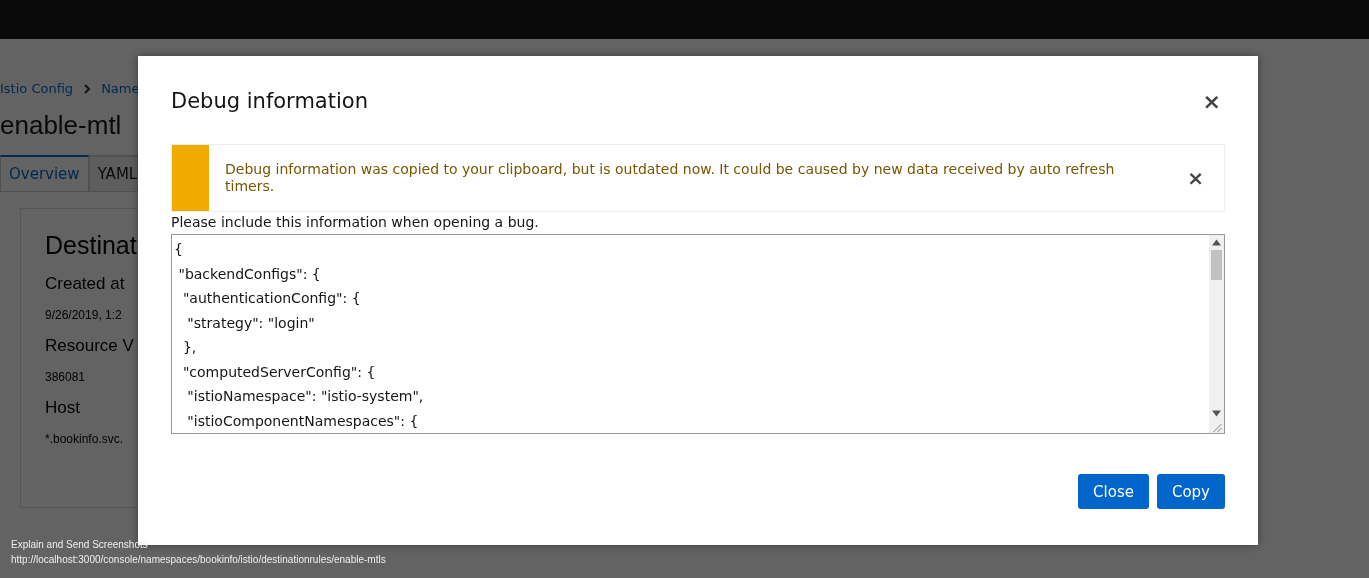 This screenshot has width=1369, height=578. Describe the element at coordinates (355, 222) in the screenshot. I see `instruction-text: Please include this information when opening a bug.` at that location.